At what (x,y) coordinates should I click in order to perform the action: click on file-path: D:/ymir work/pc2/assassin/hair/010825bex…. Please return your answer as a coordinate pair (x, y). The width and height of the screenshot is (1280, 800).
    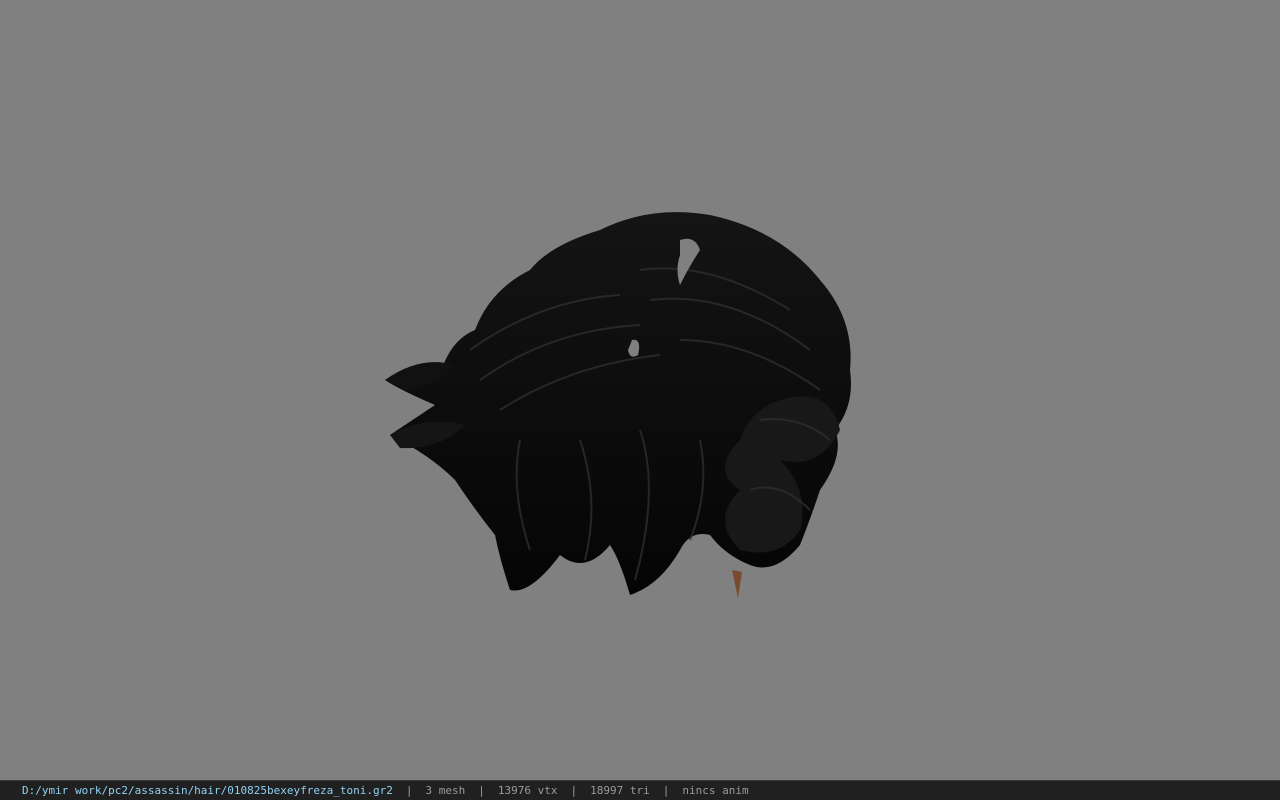
    Looking at the image, I should click on (207, 790).